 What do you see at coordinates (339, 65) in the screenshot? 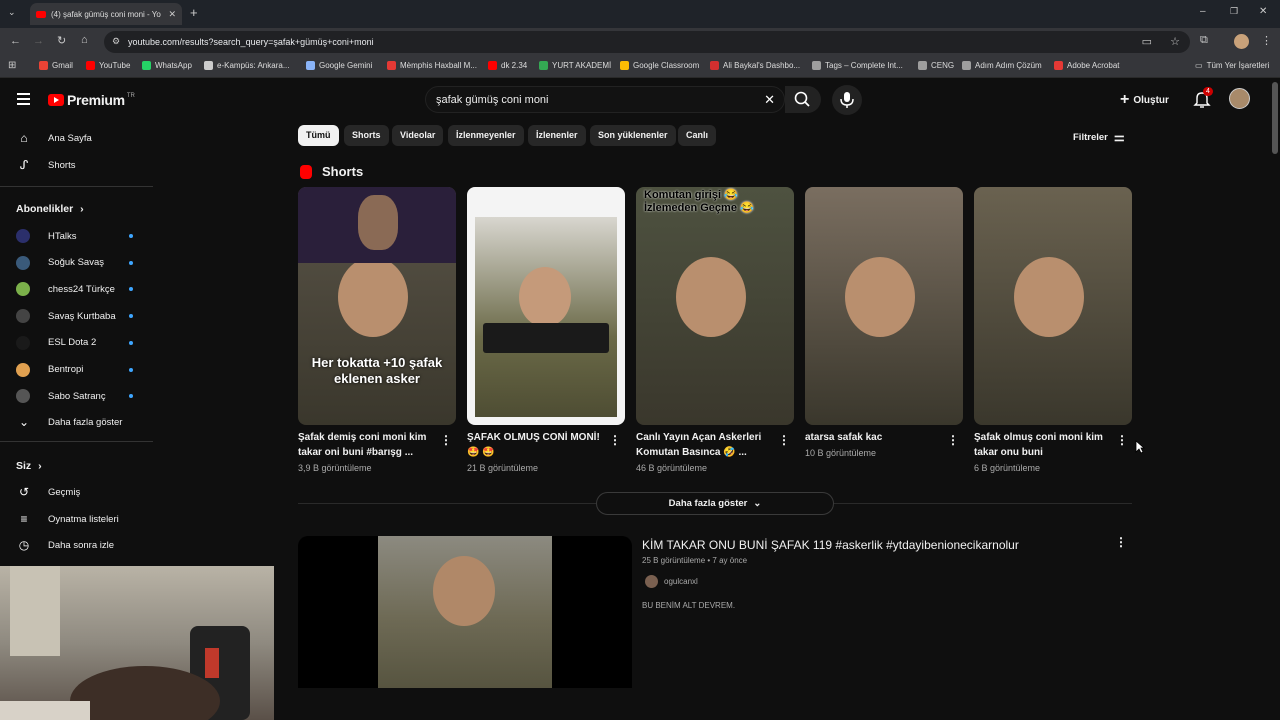
I see `bookmark-item: Google Gemini` at bounding box center [339, 65].